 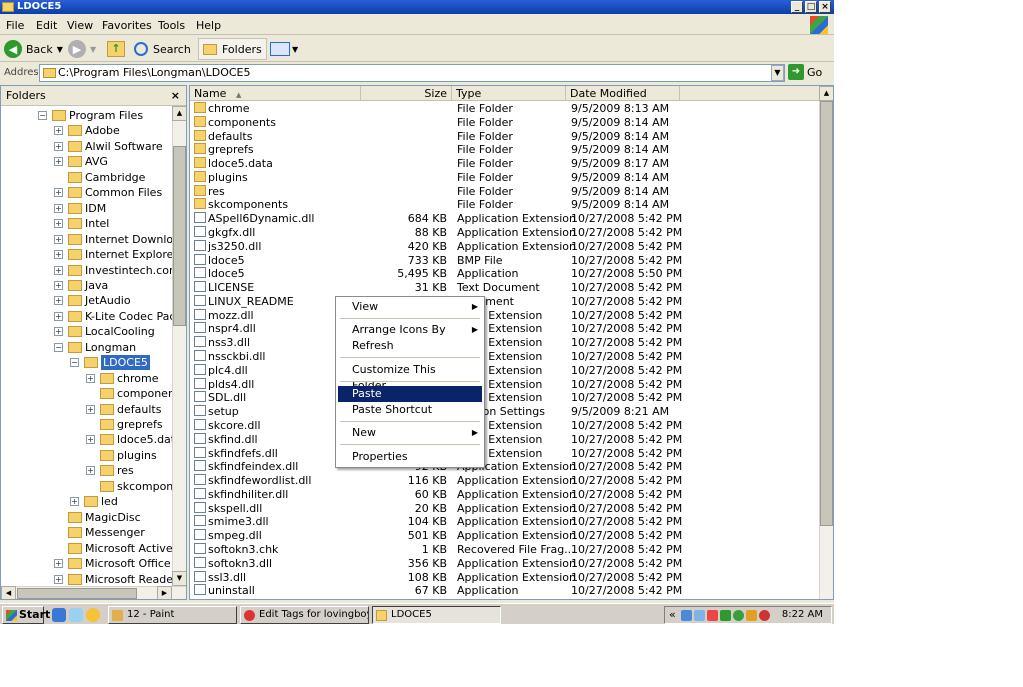 What do you see at coordinates (797, 7) in the screenshot?
I see `minimize-button: _` at bounding box center [797, 7].